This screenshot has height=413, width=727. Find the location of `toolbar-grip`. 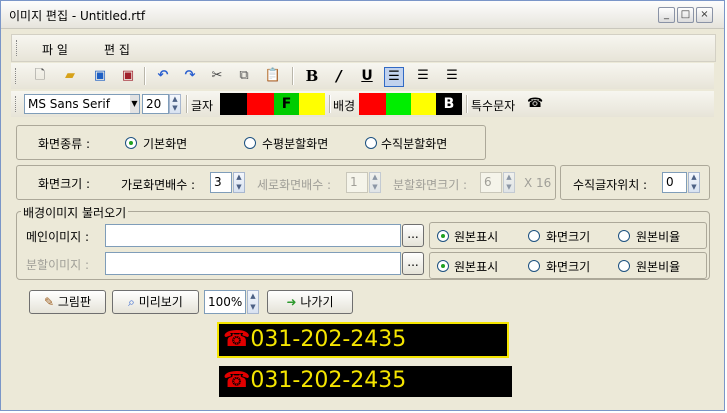

toolbar-grip is located at coordinates (16, 76).